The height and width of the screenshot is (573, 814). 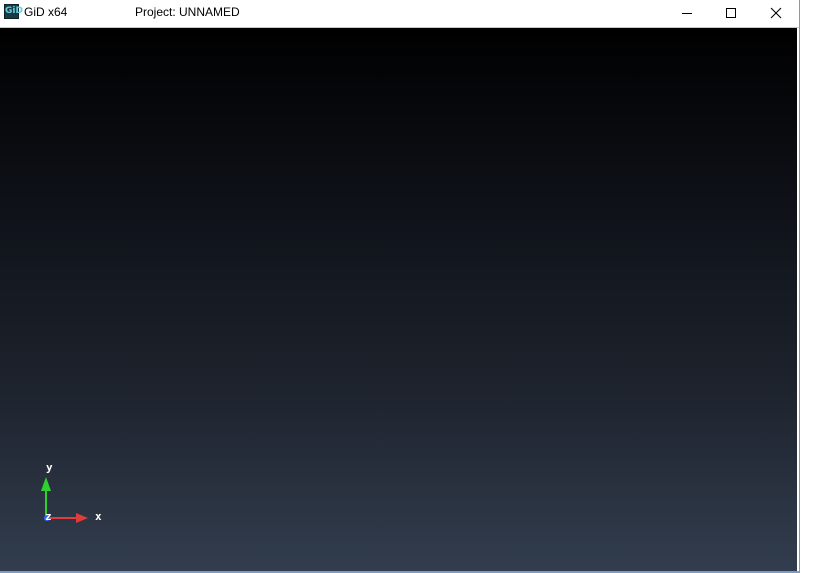 I want to click on axis-triad: y x z, so click(x=71, y=492).